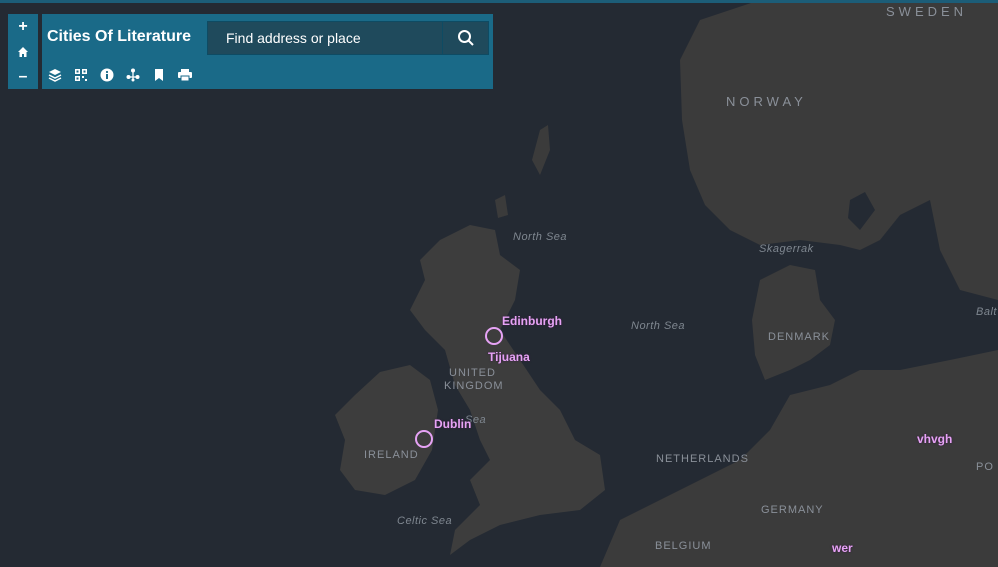 Image resolution: width=998 pixels, height=567 pixels. I want to click on country-label-netherlands: NETHERLANDS, so click(702, 459).